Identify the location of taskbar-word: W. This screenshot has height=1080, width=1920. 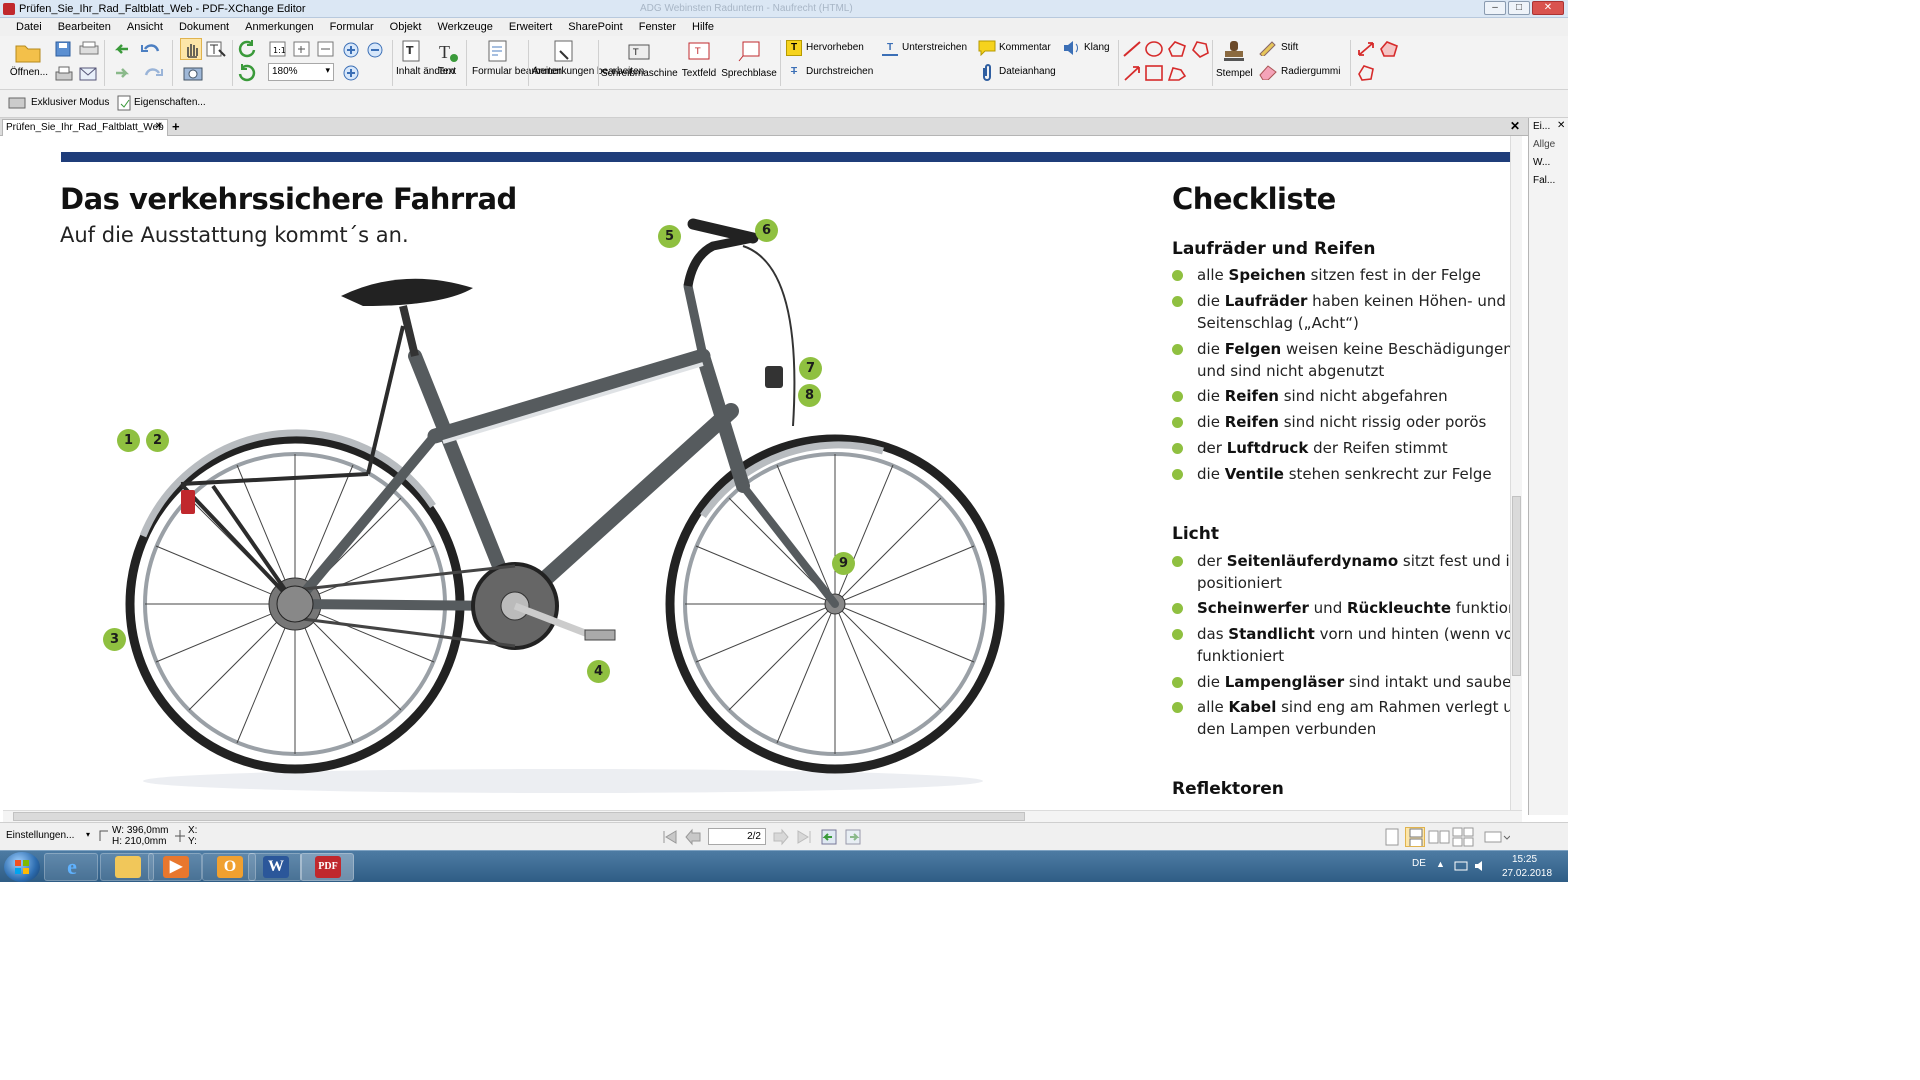
(275, 867).